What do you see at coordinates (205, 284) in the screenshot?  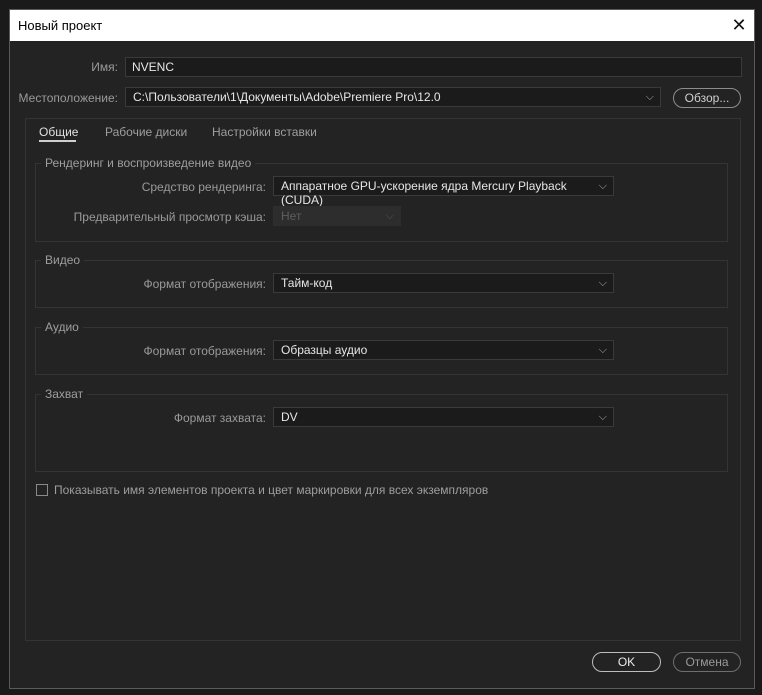 I see `video-format-label: Формат отображения:` at bounding box center [205, 284].